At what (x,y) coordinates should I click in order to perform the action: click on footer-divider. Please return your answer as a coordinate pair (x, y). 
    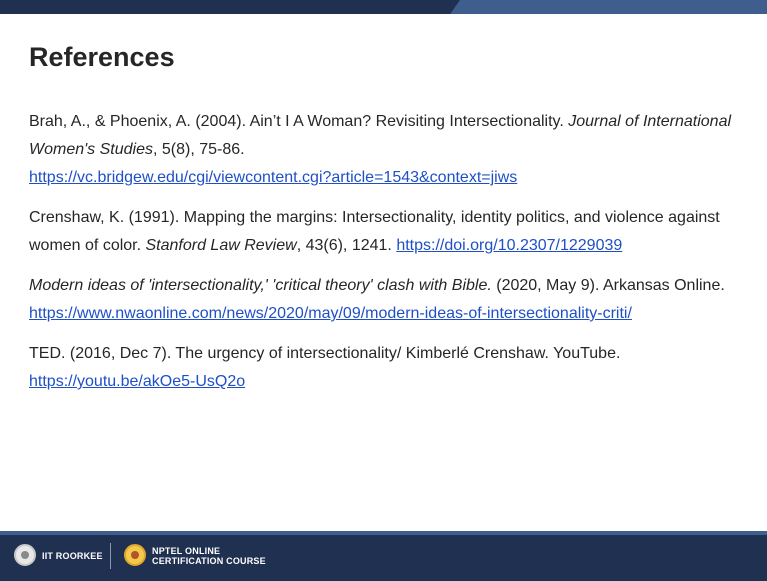
    Looking at the image, I should click on (110, 556).